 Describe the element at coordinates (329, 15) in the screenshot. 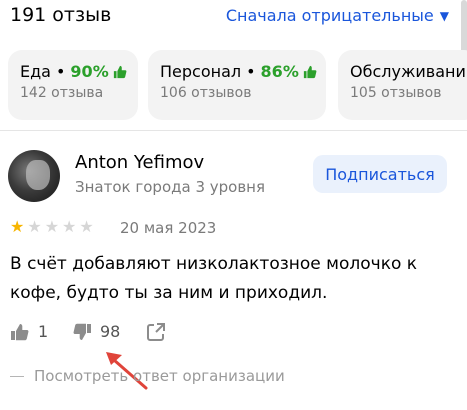

I see `sort-label: Сначала отрицательные` at that location.